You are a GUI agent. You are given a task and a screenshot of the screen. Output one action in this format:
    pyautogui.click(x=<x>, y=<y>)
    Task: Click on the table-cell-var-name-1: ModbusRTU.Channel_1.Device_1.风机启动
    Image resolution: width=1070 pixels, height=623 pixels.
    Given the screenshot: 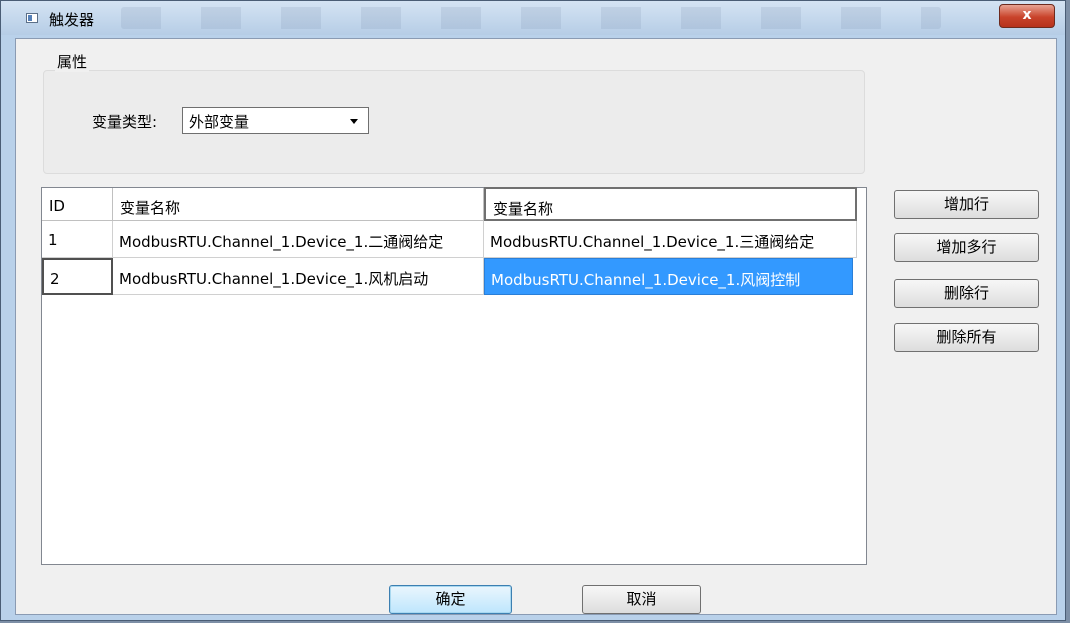 What is the action you would take?
    pyautogui.click(x=298, y=276)
    